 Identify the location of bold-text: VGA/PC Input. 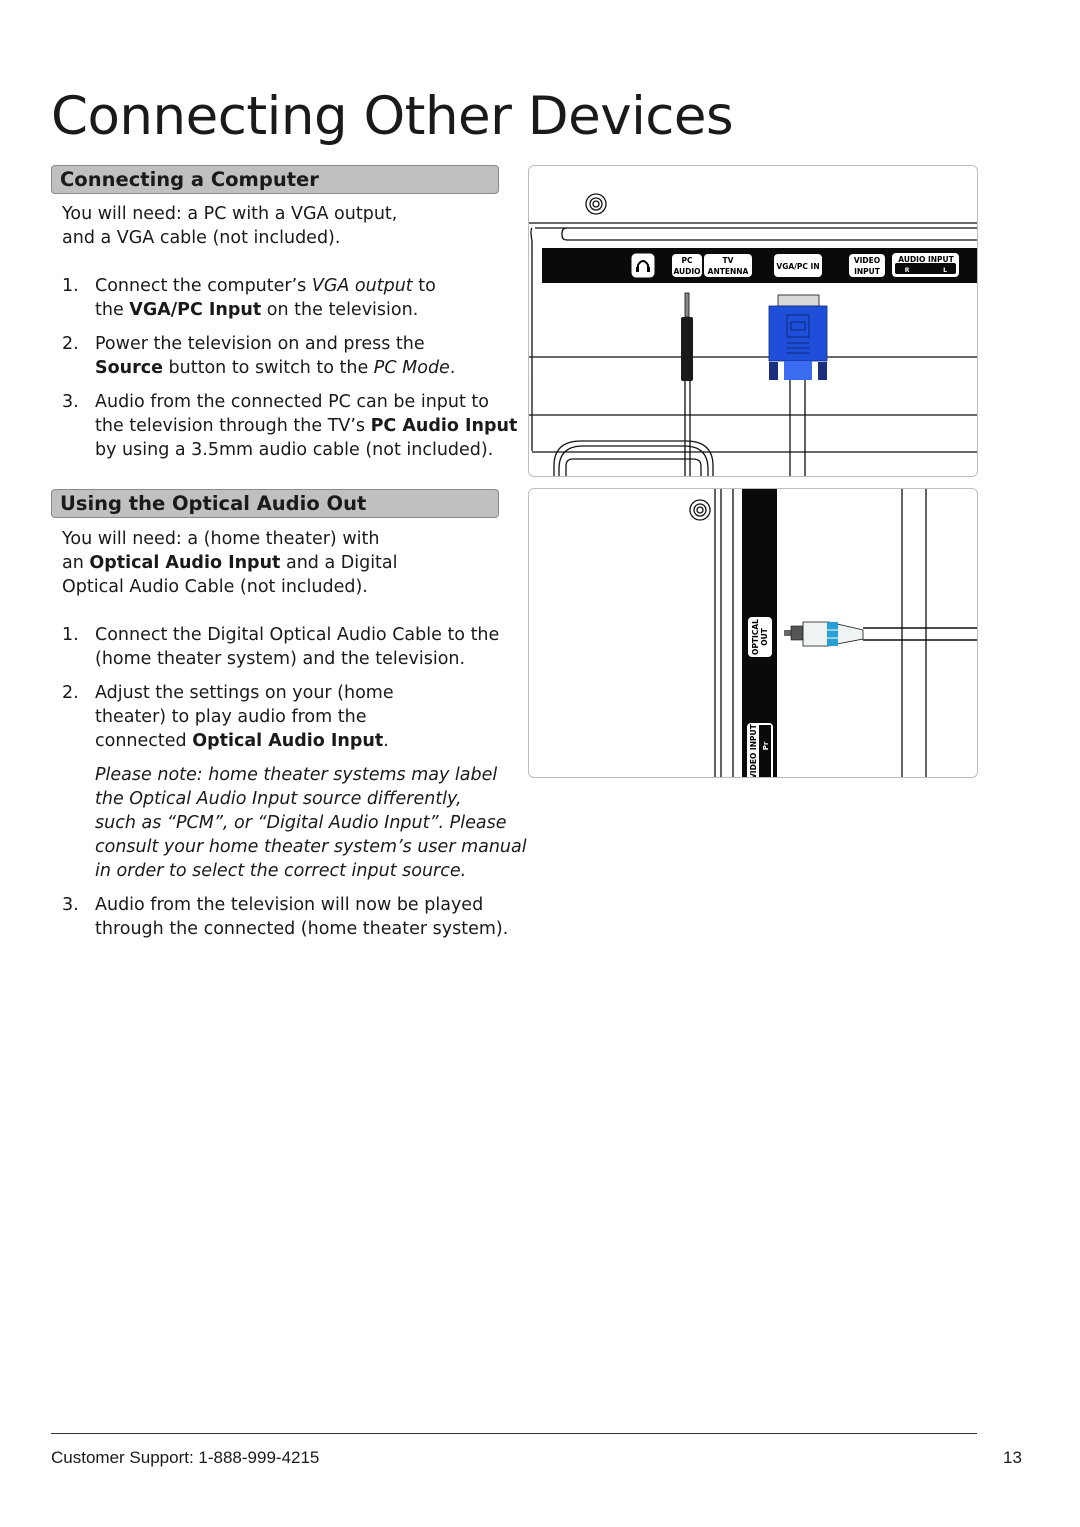
(195, 310).